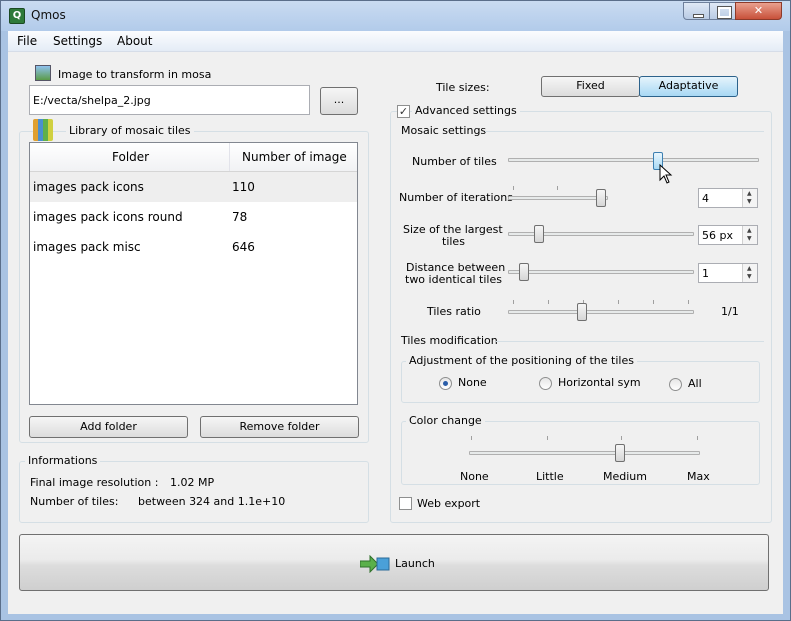  What do you see at coordinates (88, 187) in the screenshot?
I see `row-folder: images pack icons` at bounding box center [88, 187].